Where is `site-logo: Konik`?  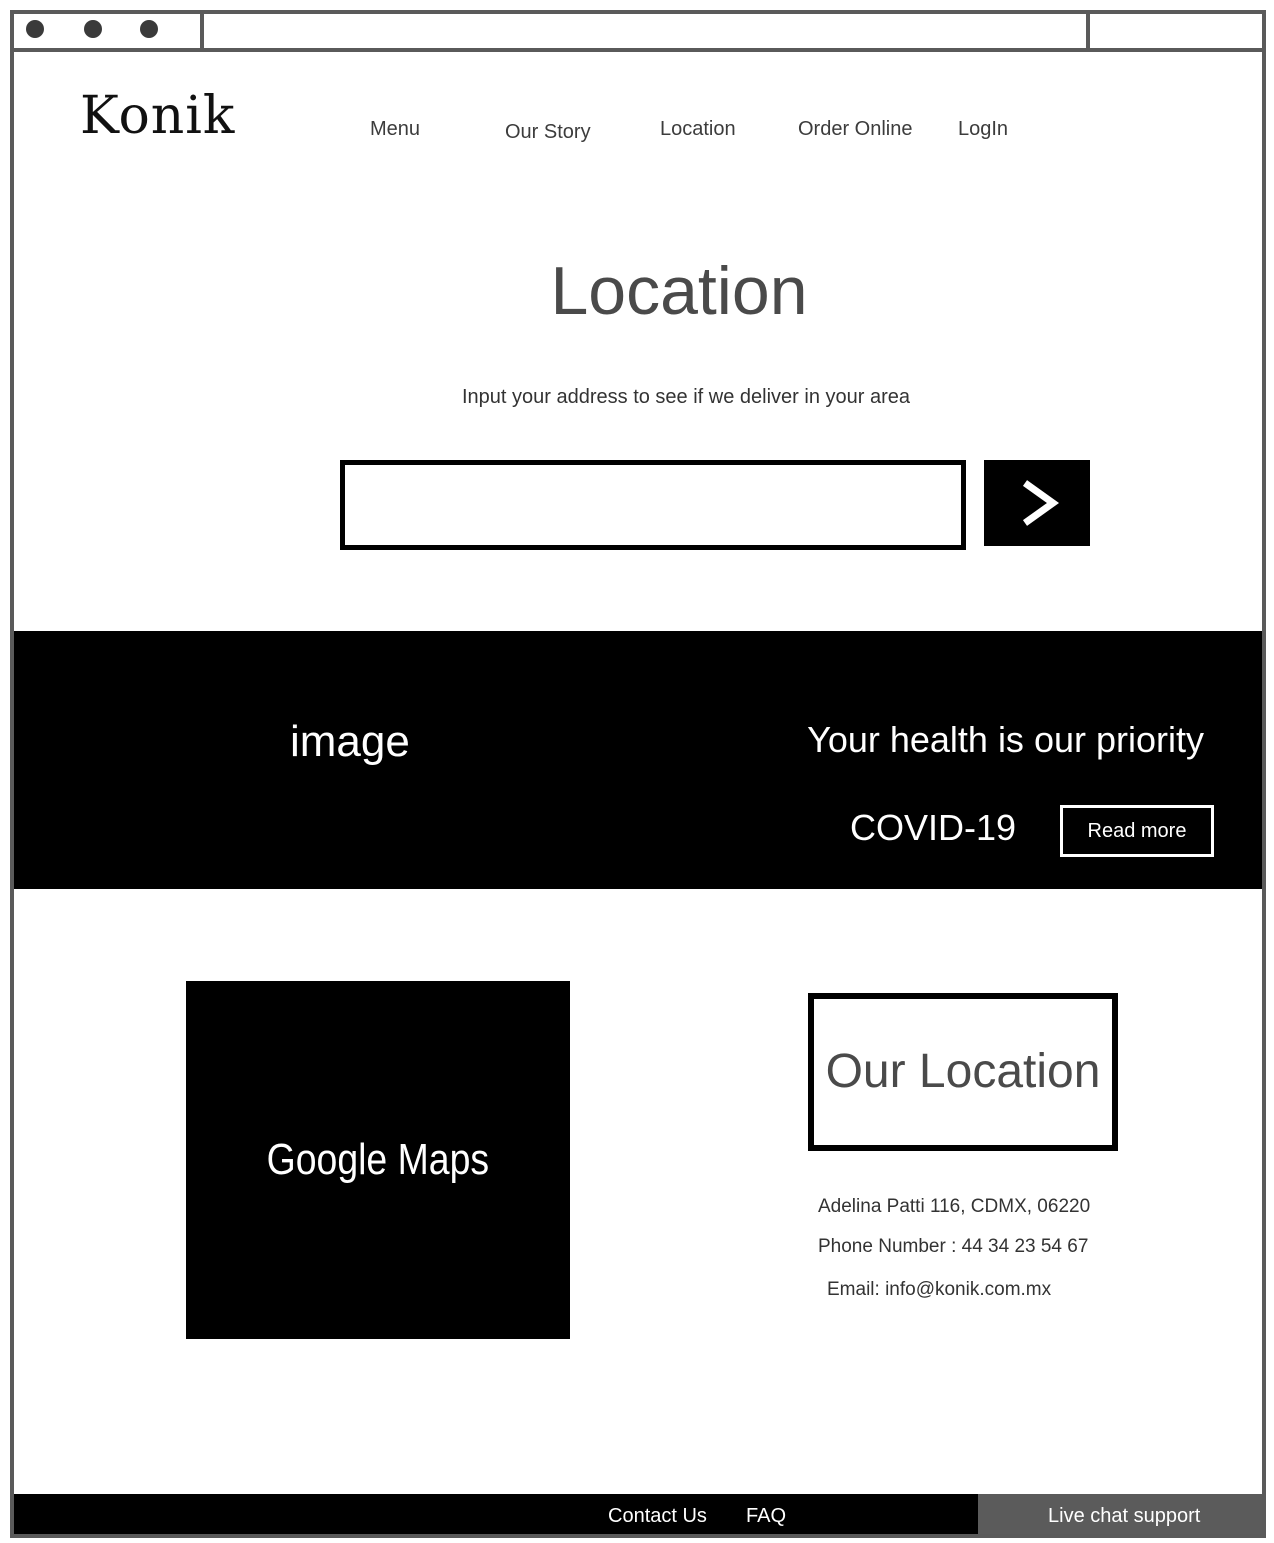 site-logo: Konik is located at coordinates (157, 116).